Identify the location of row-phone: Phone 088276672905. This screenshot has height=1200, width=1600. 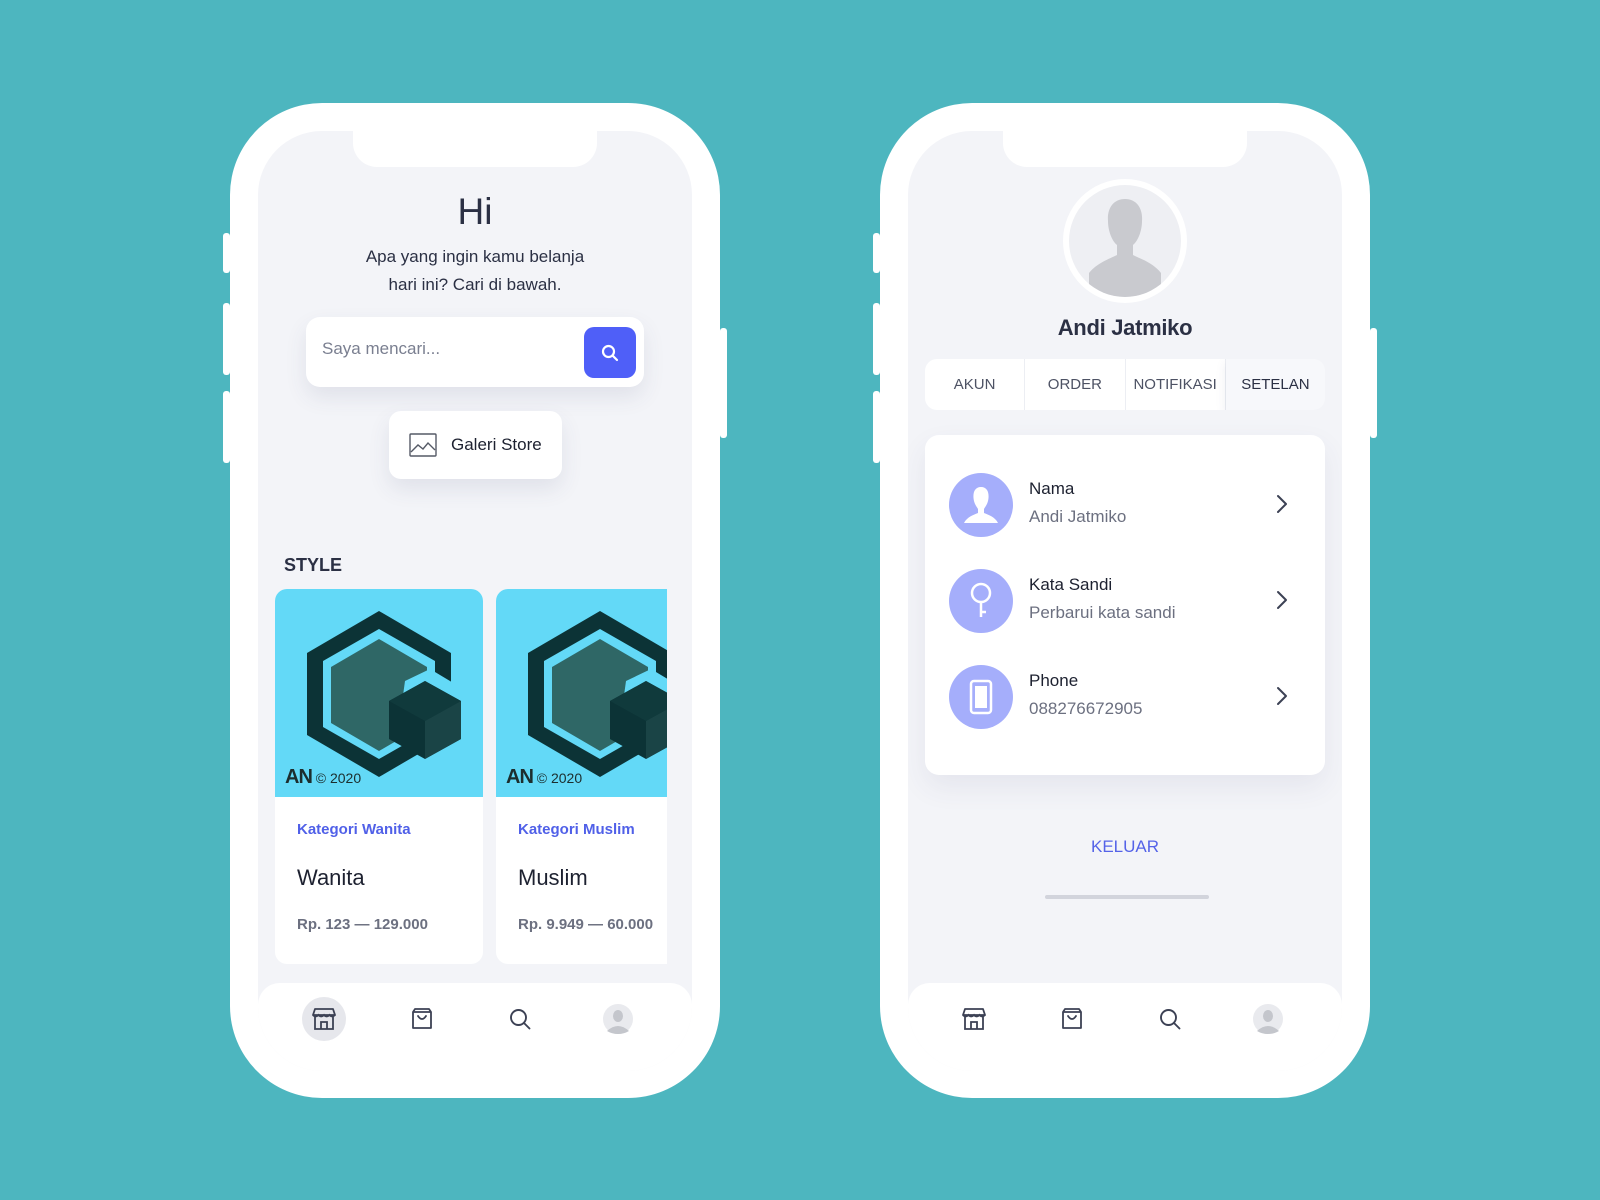
(1125, 698).